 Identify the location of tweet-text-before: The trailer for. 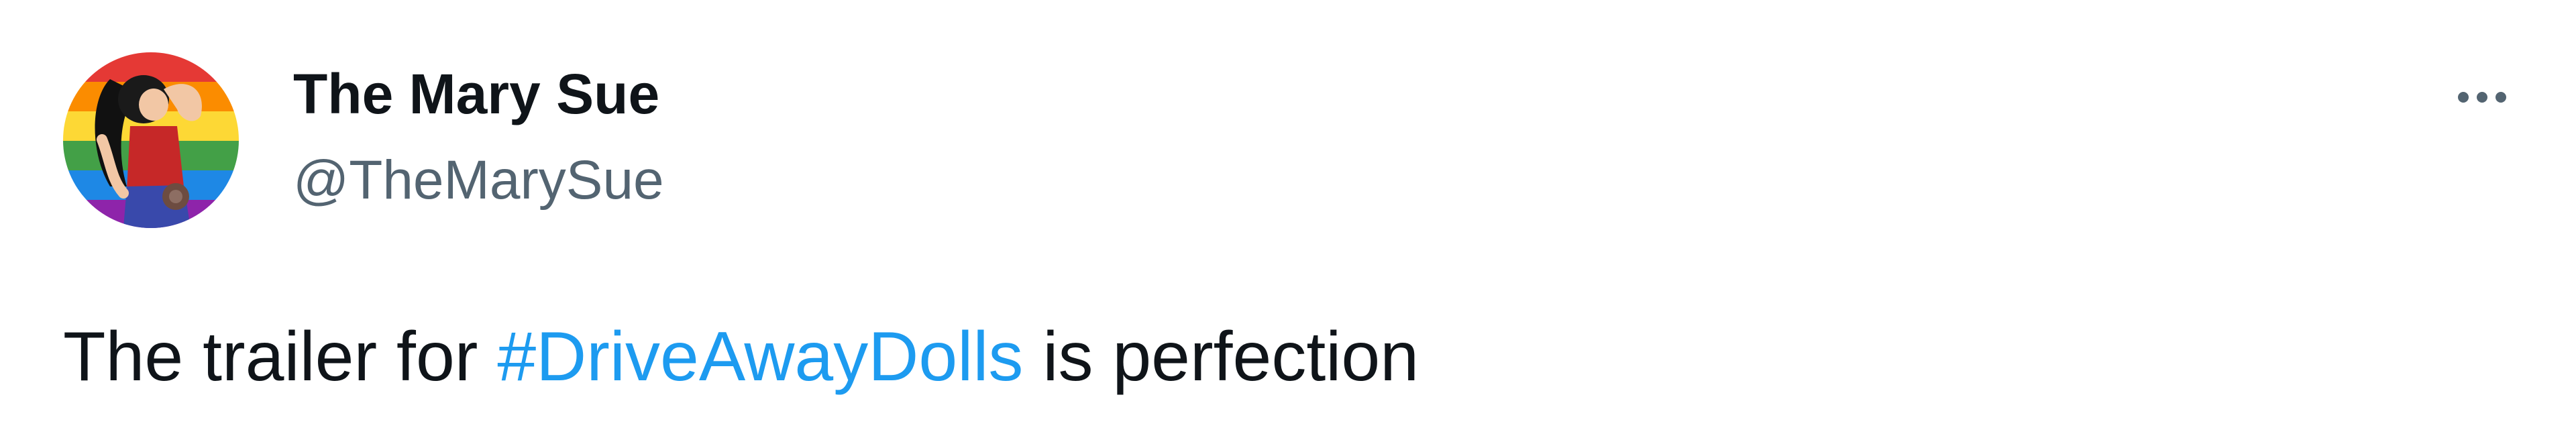
(280, 357).